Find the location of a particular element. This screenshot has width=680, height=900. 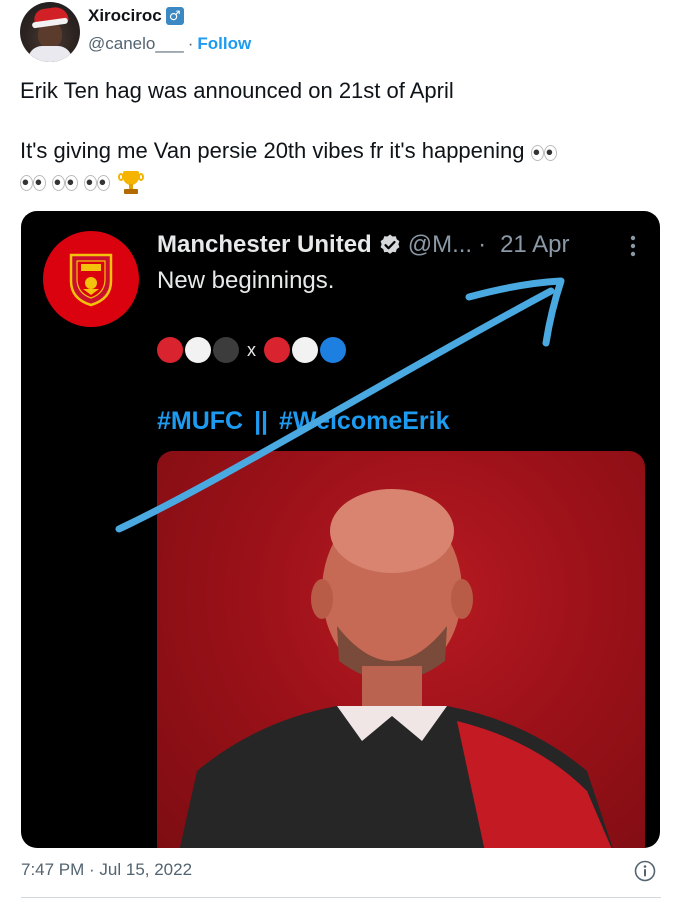

hashtags-row: #MUFC || #WelcomeErik is located at coordinates (303, 421).